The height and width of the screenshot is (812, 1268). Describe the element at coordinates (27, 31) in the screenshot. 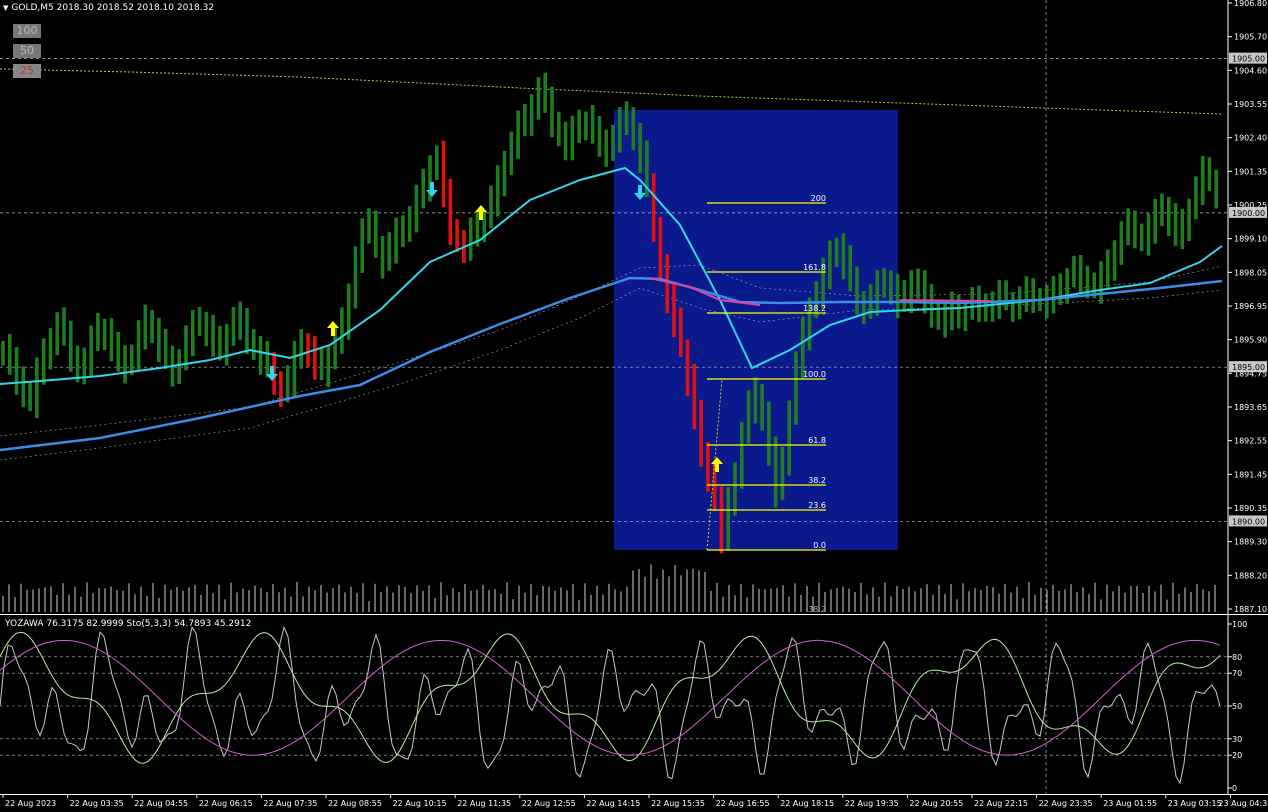

I see `level-button-100: 100` at that location.